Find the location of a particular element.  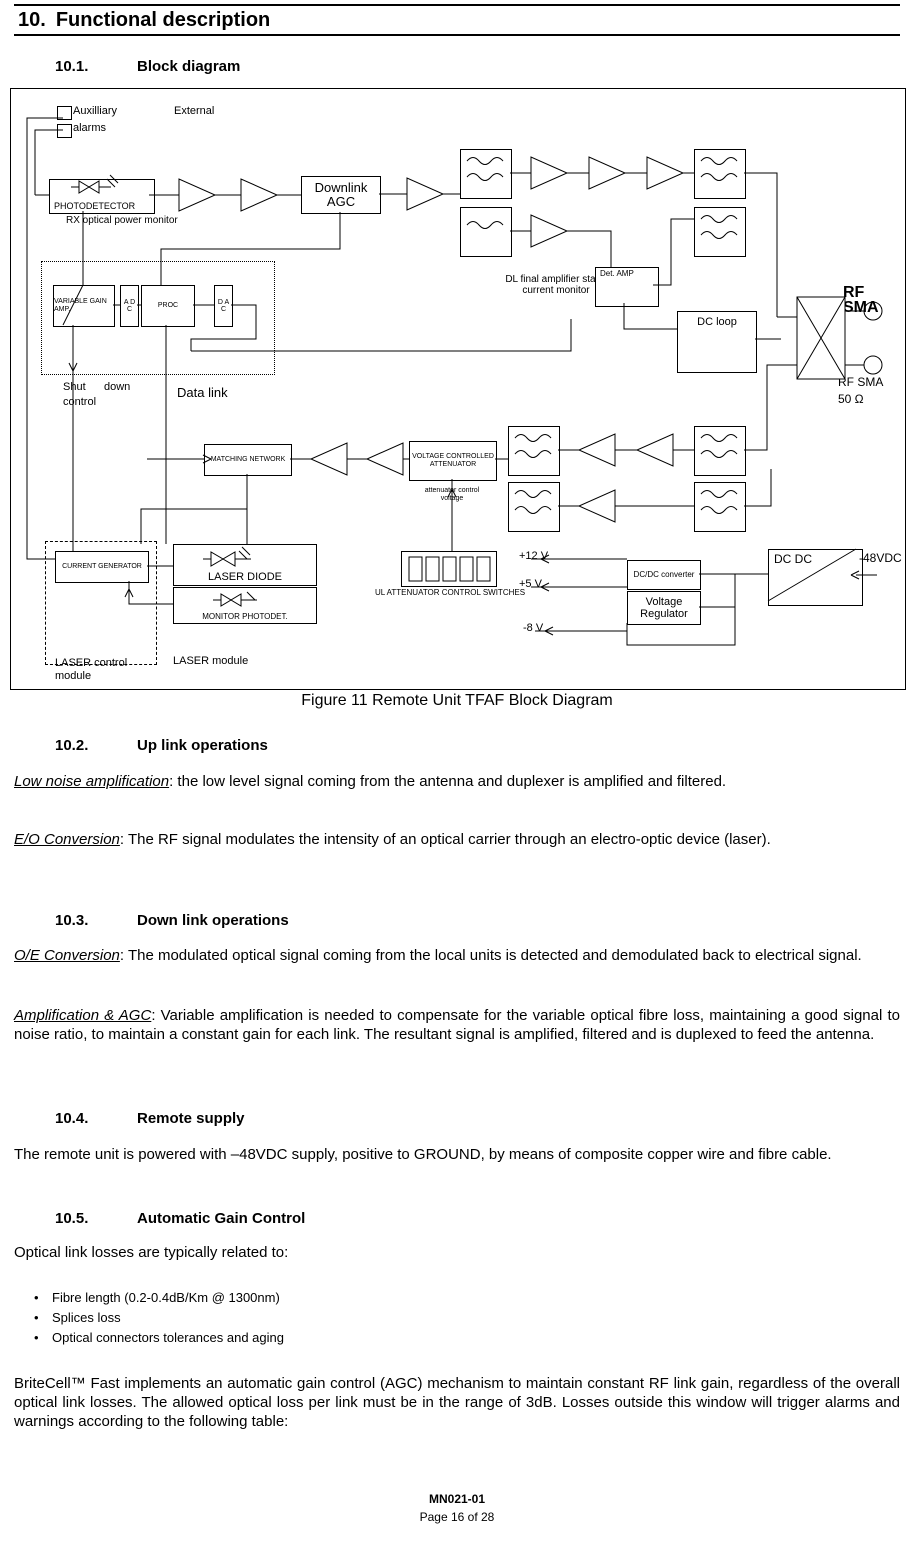

lead-amplification-agc: Amplification & AGC is located at coordinates (83, 1015).